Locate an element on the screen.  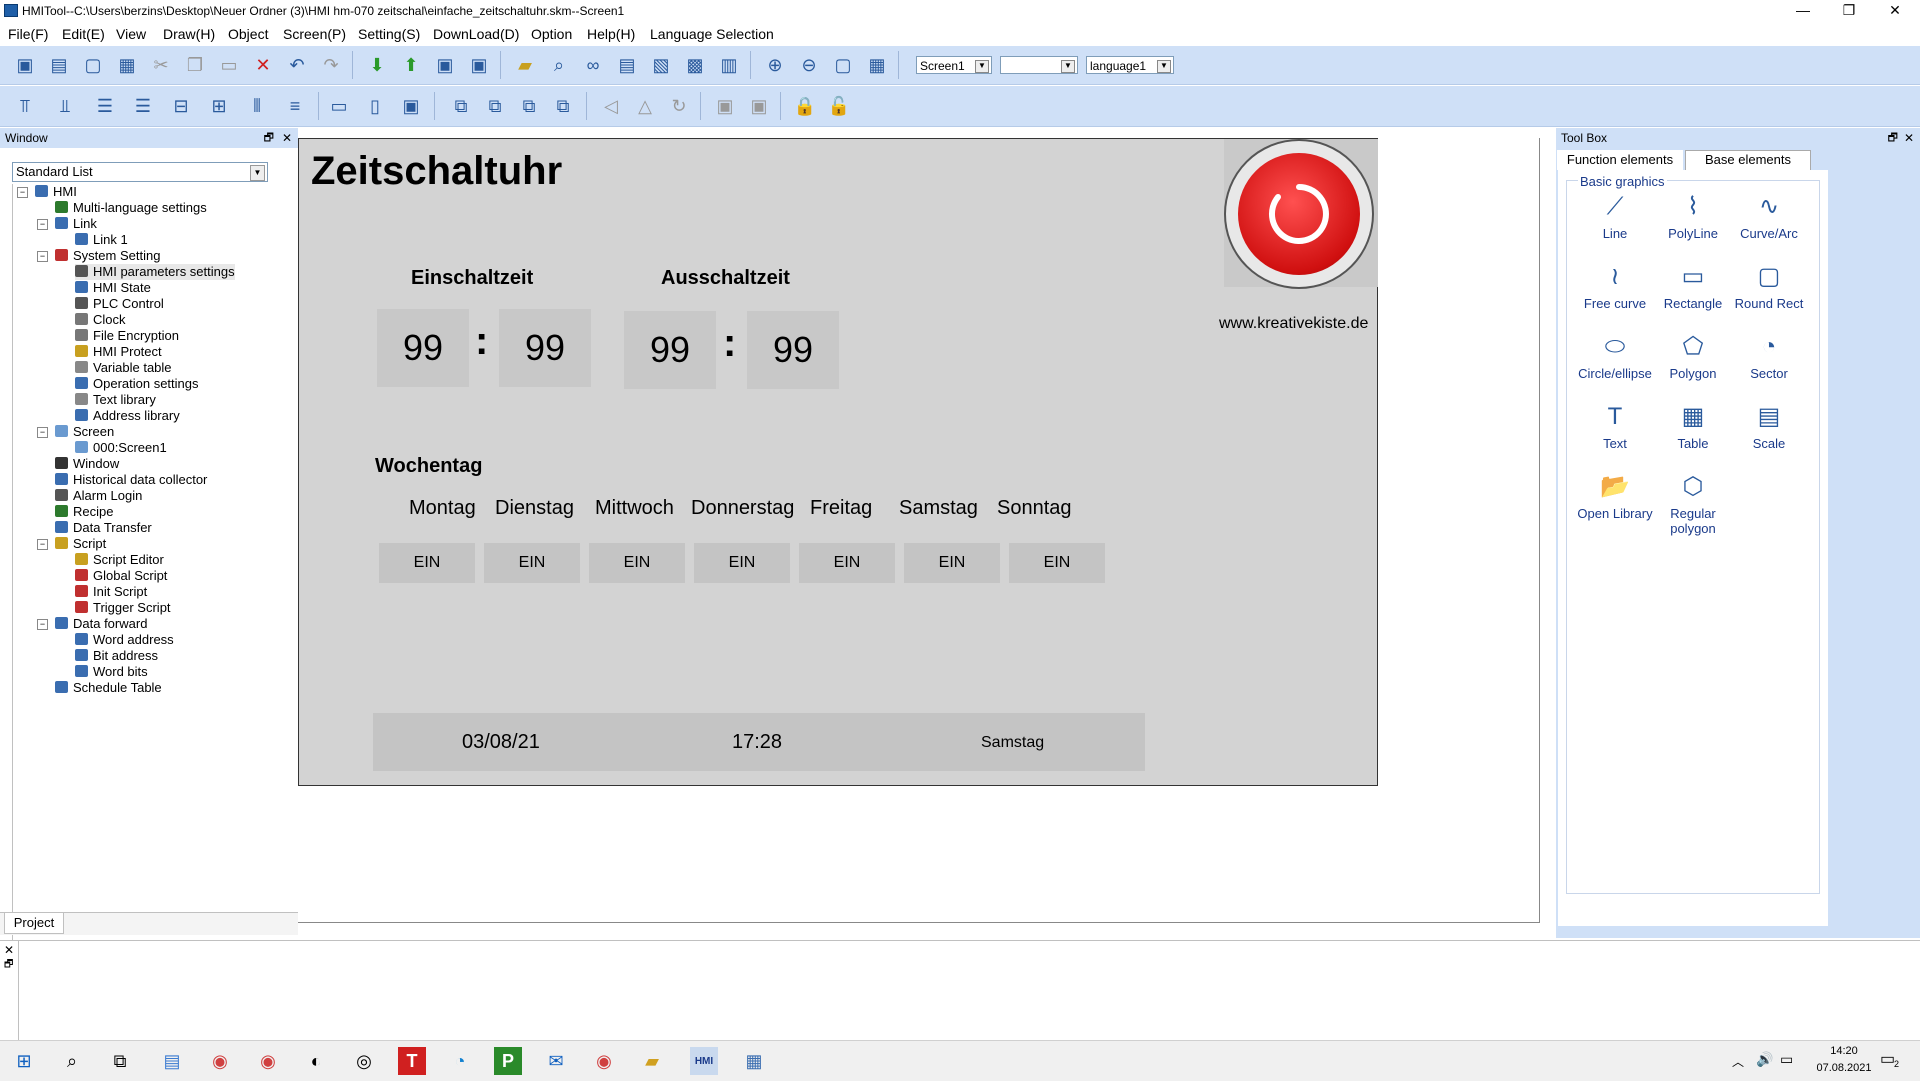
copy-icon: ❐ is located at coordinates (195, 65).